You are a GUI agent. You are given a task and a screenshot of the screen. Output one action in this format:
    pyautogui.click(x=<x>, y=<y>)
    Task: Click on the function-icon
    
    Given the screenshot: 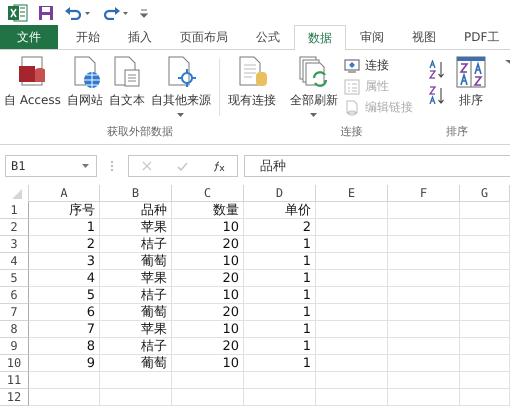 What is the action you would take?
    pyautogui.click(x=218, y=166)
    